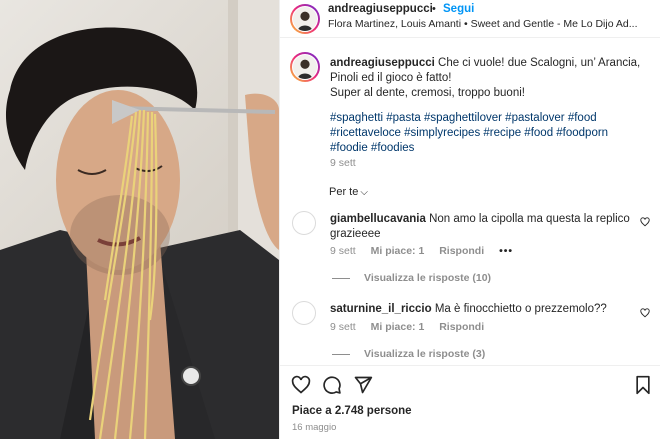 The height and width of the screenshot is (439, 660). I want to click on view-replies-label: Visualizza le risposte (10), so click(428, 278).